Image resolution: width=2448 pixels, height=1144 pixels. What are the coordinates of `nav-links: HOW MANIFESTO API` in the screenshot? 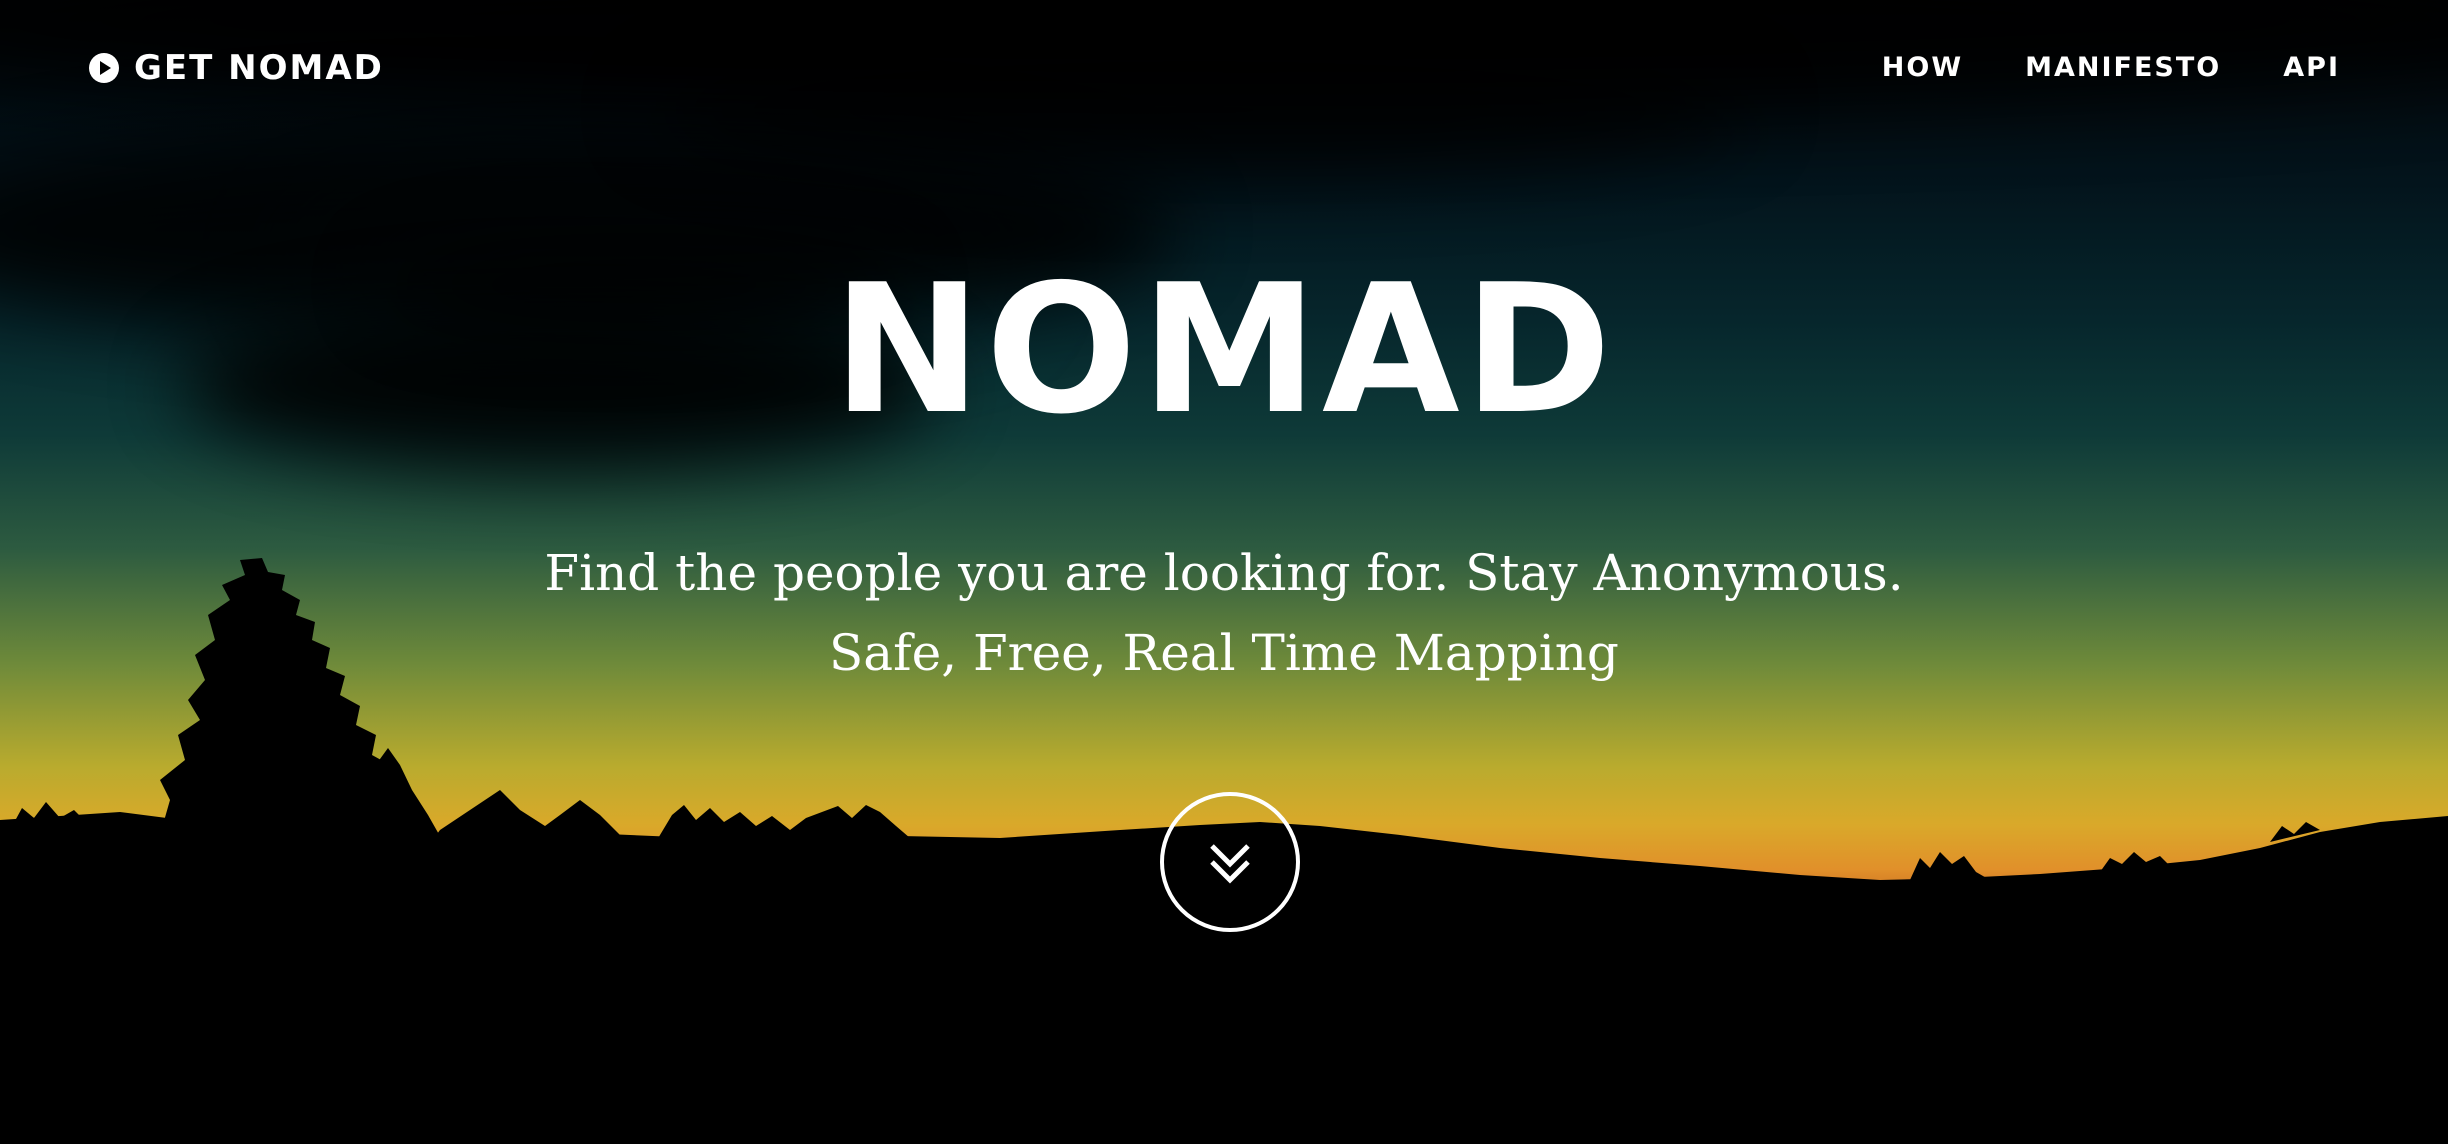 It's located at (2111, 67).